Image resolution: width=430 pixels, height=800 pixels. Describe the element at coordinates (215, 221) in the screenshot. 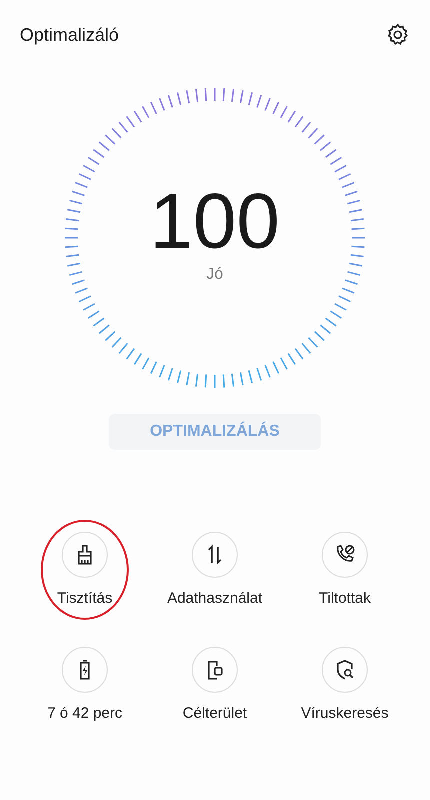

I see `score-value: 100` at that location.